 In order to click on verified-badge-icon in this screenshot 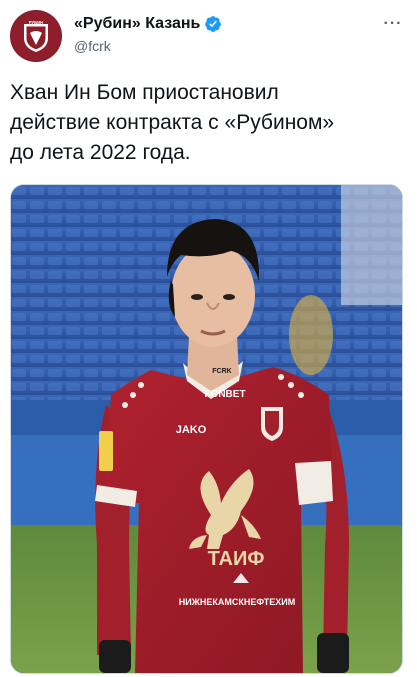, I will do `click(213, 24)`.